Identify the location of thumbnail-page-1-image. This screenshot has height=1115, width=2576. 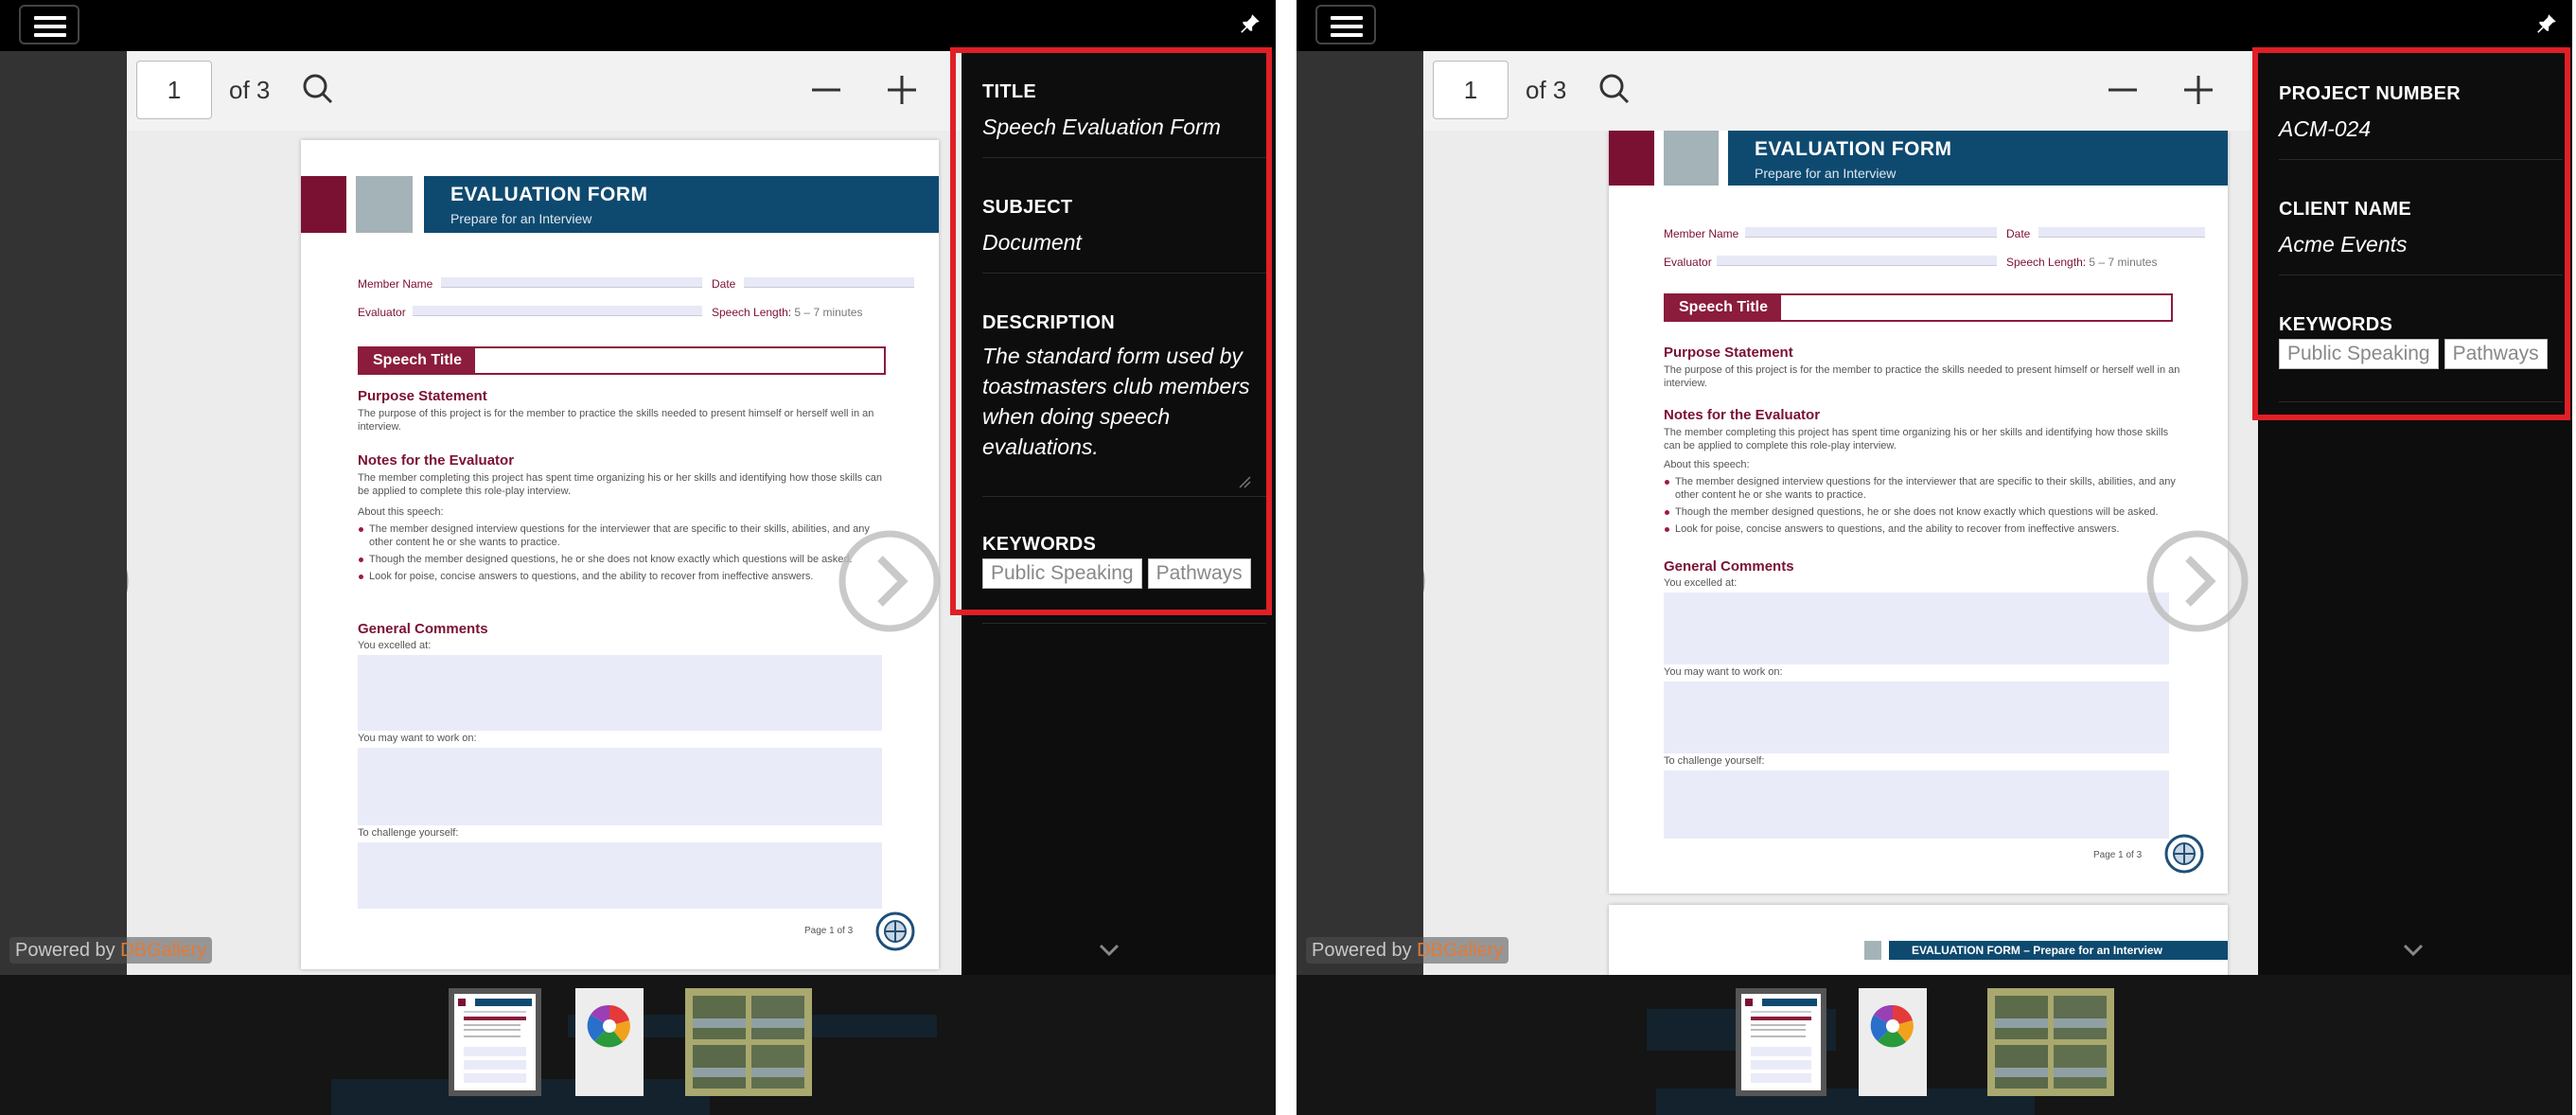
(495, 1042).